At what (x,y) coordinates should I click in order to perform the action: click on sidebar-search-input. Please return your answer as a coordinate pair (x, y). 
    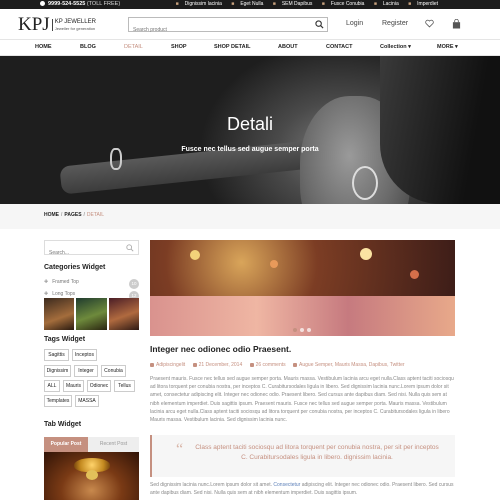
    Looking at the image, I should click on (85, 253).